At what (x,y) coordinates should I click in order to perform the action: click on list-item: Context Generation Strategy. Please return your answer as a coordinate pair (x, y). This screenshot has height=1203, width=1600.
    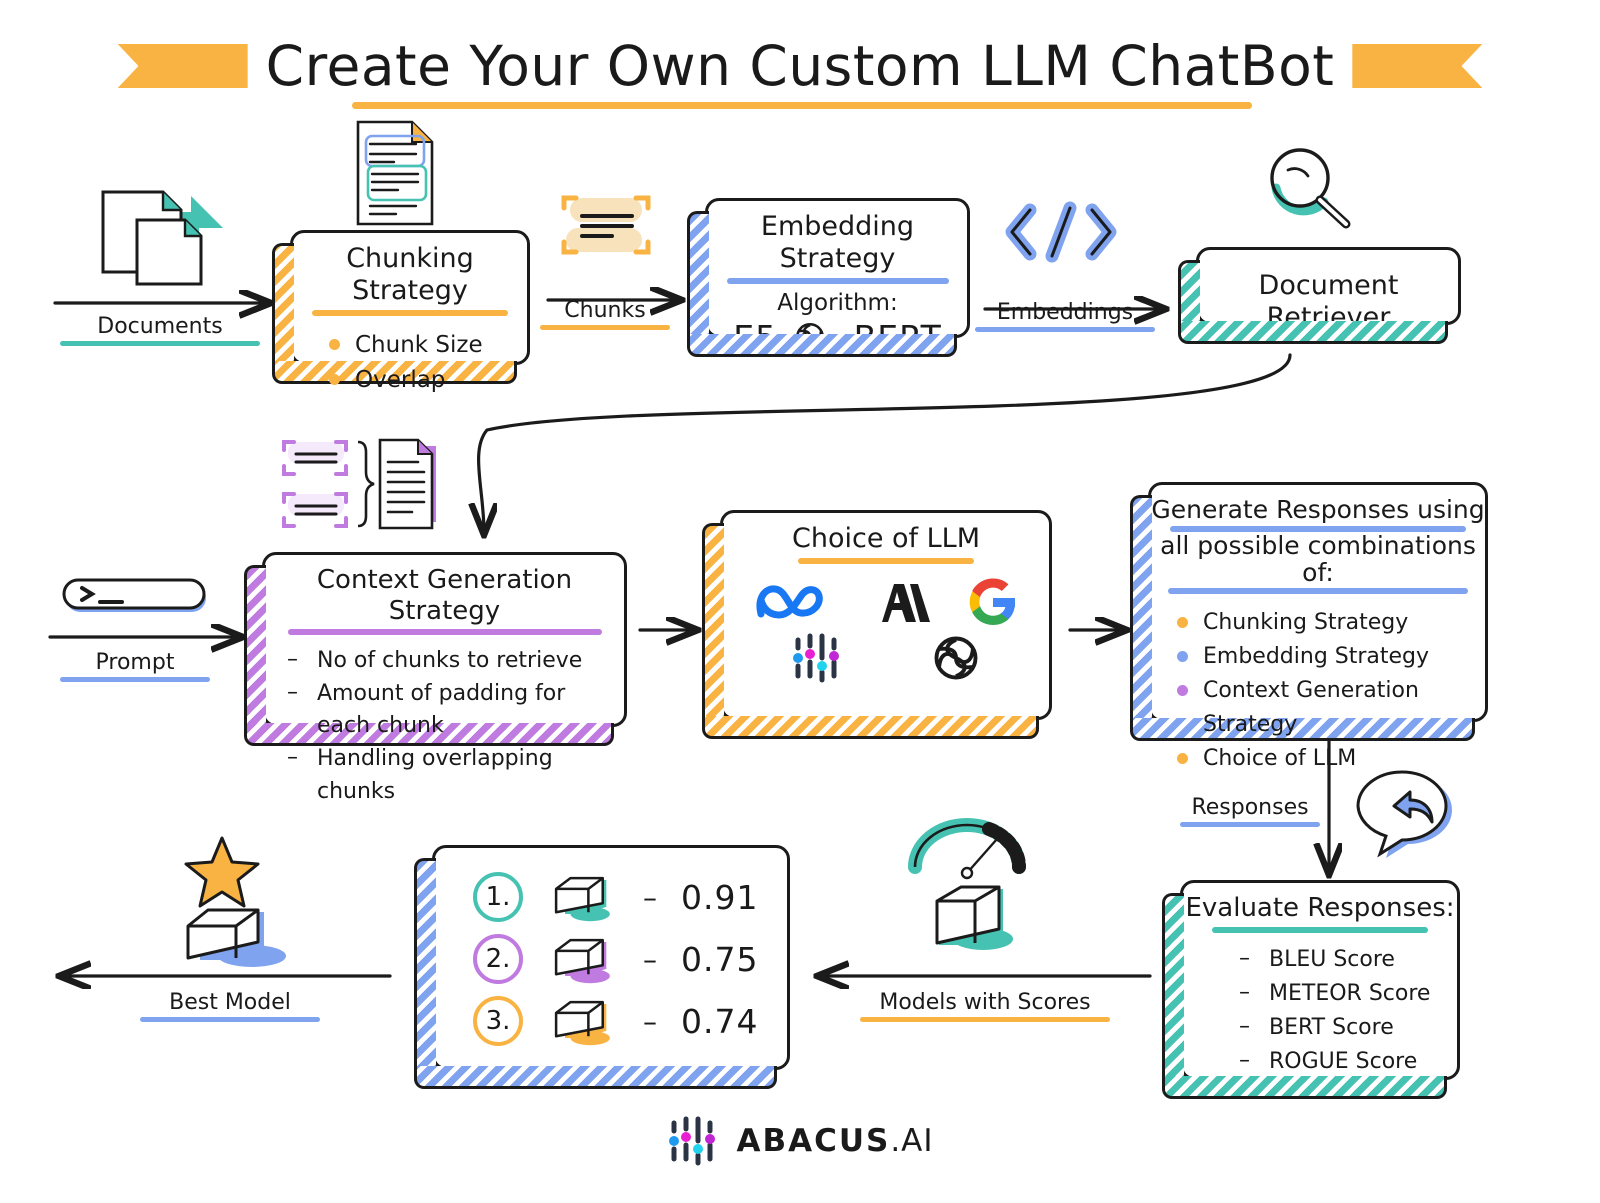
    Looking at the image, I should click on (1331, 708).